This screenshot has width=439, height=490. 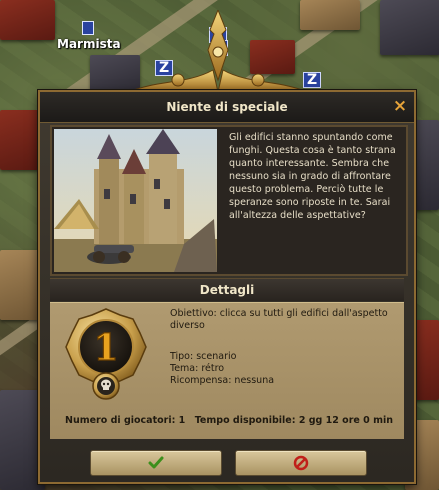 I want to click on player-count-text: Numero di giocatori: 1, so click(x=125, y=420).